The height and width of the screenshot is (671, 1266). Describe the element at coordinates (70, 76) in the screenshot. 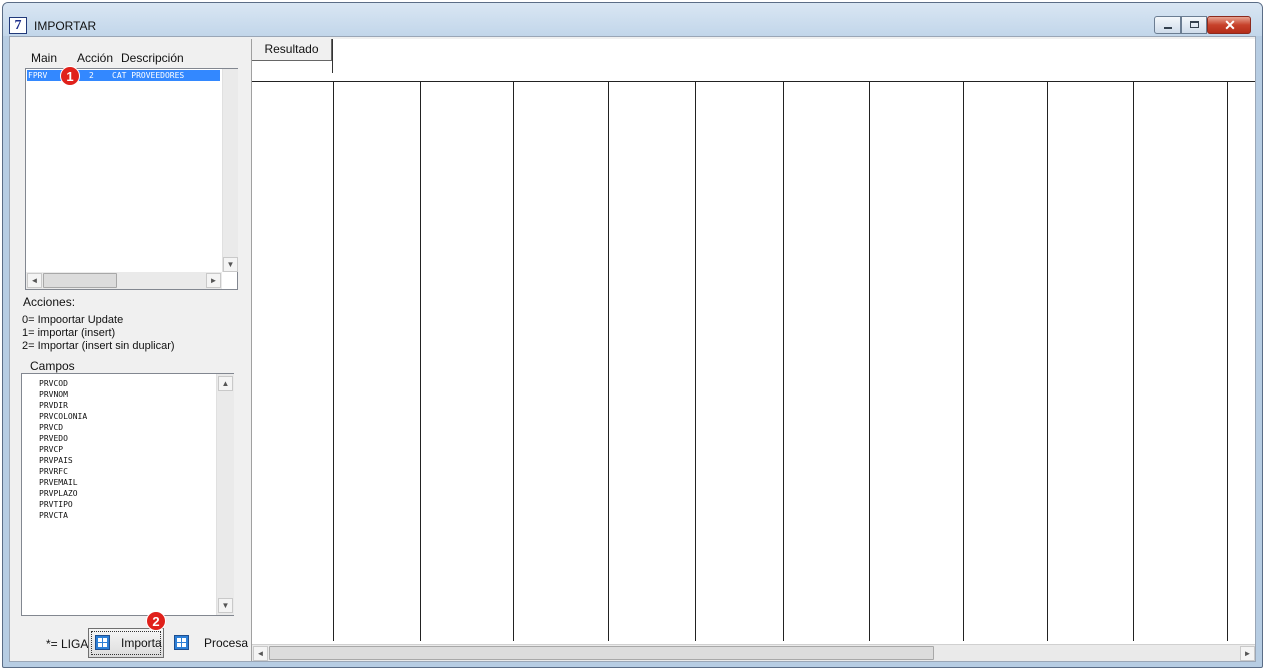

I see `callout-badge-1: 1` at that location.